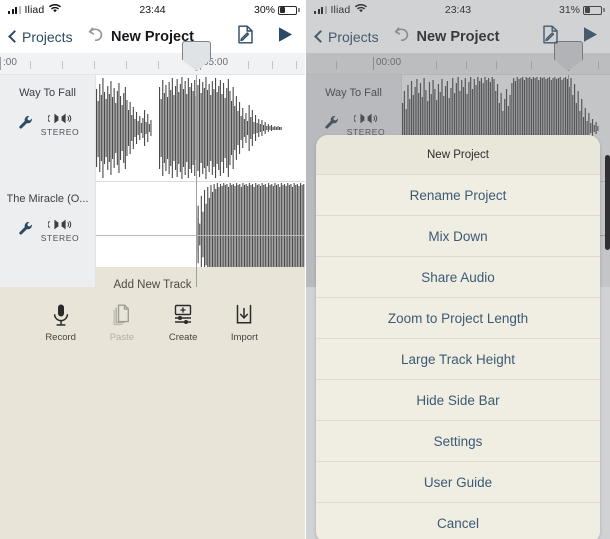  Describe the element at coordinates (264, 10) in the screenshot. I see `battery-percent-label: 30%` at that location.